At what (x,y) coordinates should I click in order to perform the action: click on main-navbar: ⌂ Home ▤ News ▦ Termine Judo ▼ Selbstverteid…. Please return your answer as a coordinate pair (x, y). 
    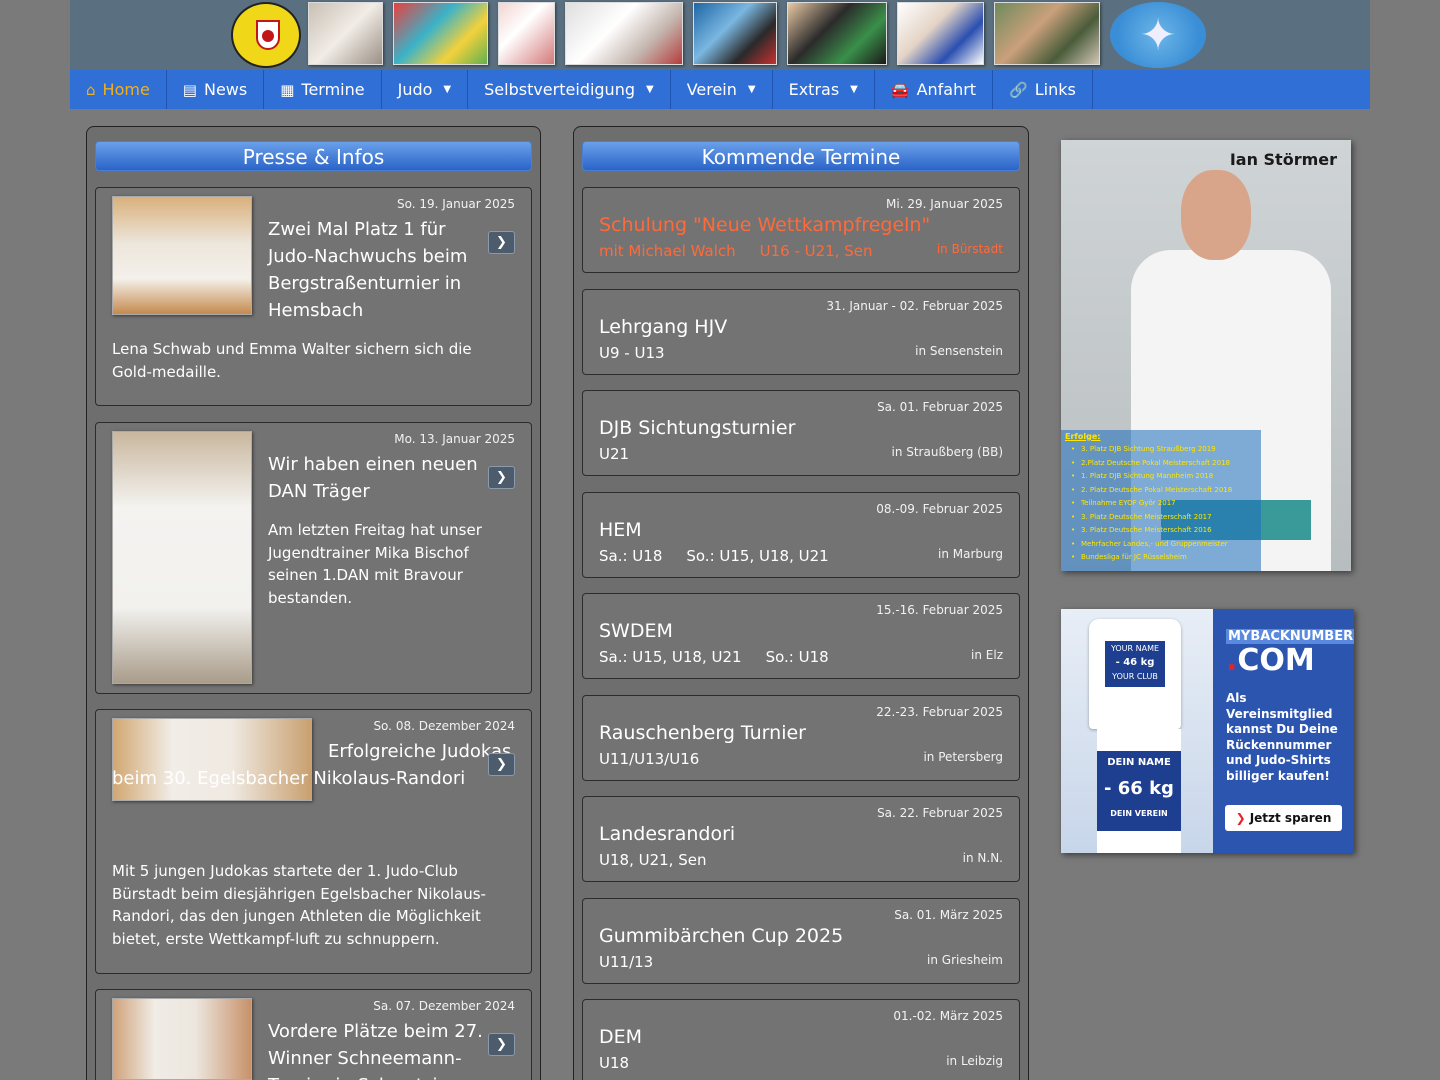
    Looking at the image, I should click on (720, 89).